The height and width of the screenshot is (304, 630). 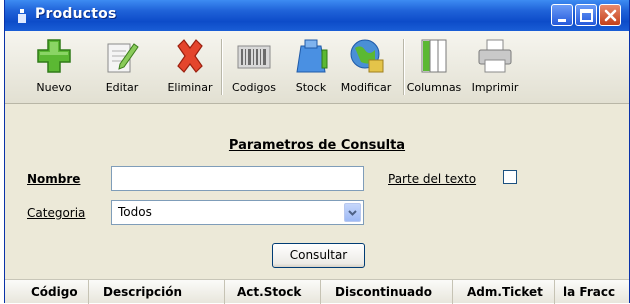 I want to click on columnas-button: Columnas, so click(x=434, y=67).